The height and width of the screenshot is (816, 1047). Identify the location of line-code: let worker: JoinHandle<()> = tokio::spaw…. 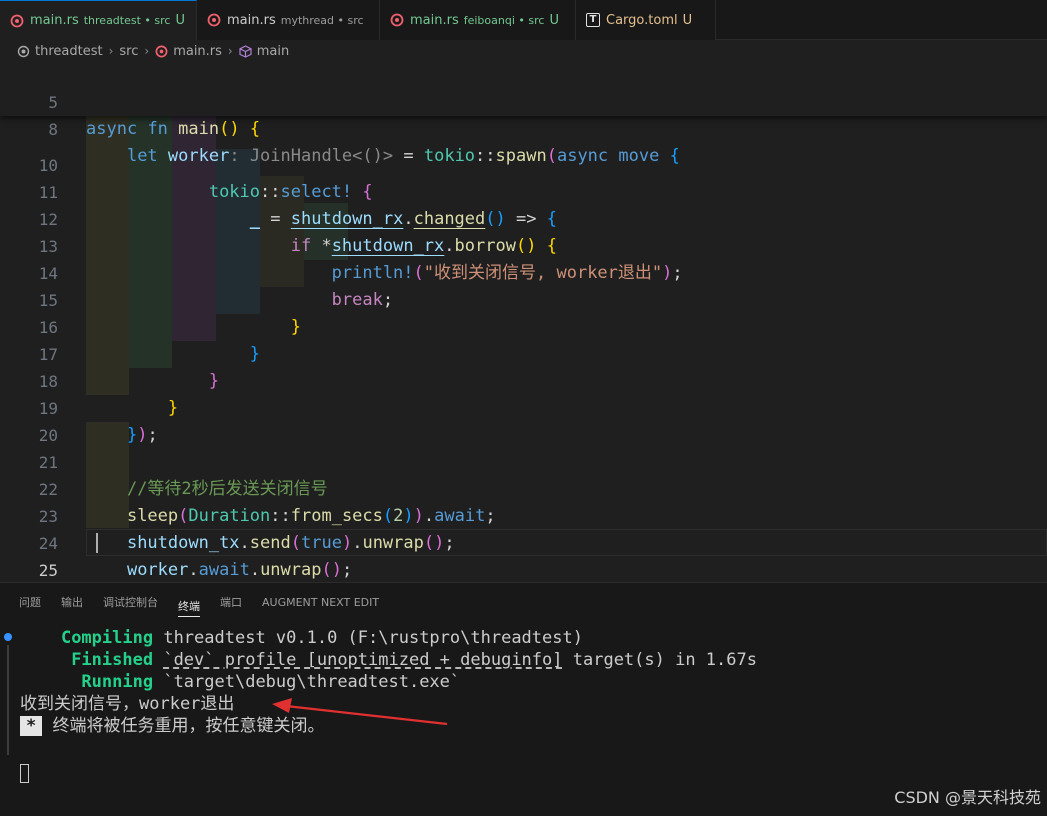
(403, 156).